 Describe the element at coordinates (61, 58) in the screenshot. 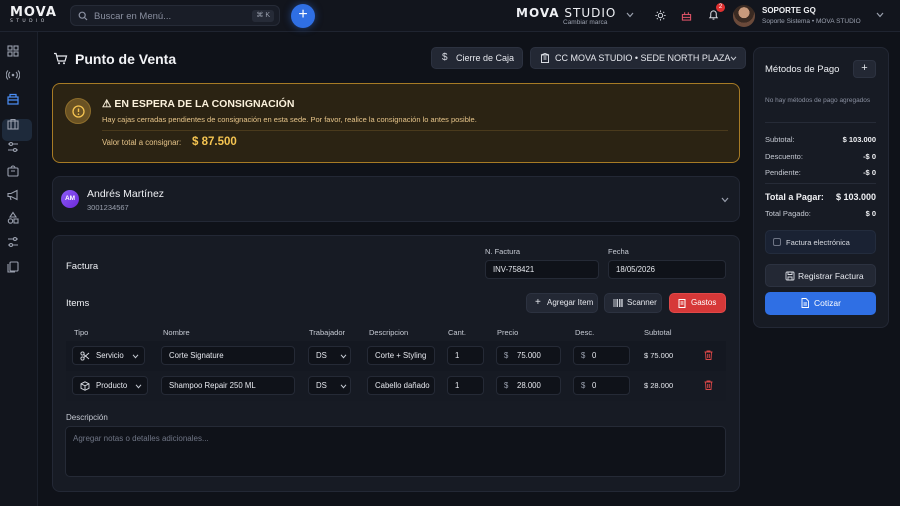

I see `shopping-cart-icon` at that location.